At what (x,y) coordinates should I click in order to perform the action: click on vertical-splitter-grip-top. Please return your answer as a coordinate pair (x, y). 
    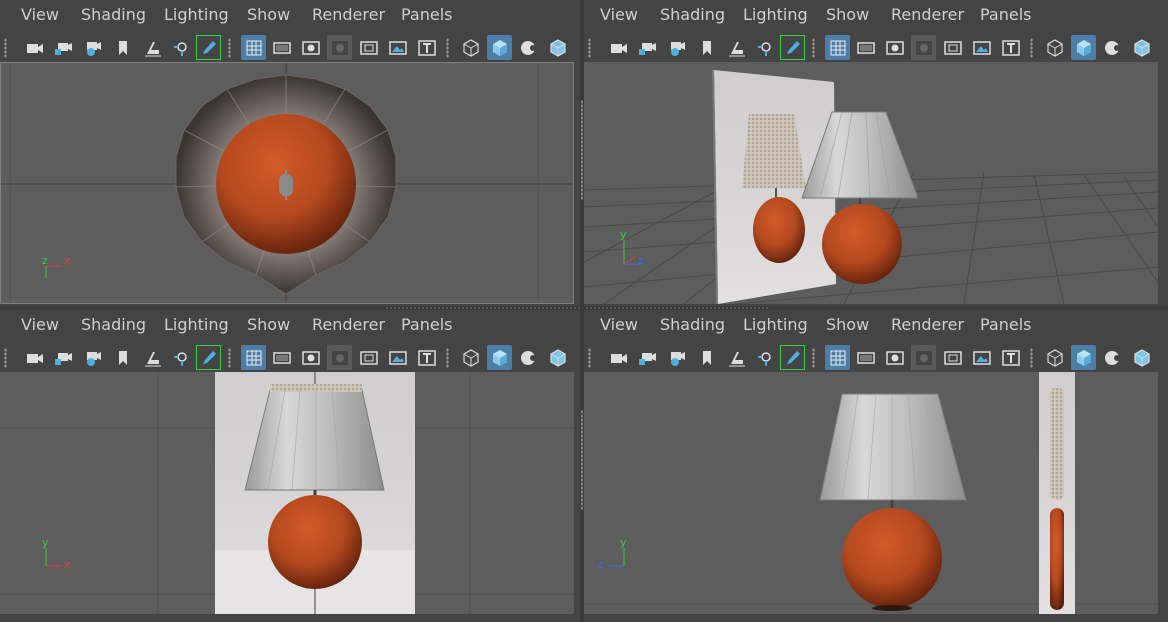
    Looking at the image, I should click on (582, 150).